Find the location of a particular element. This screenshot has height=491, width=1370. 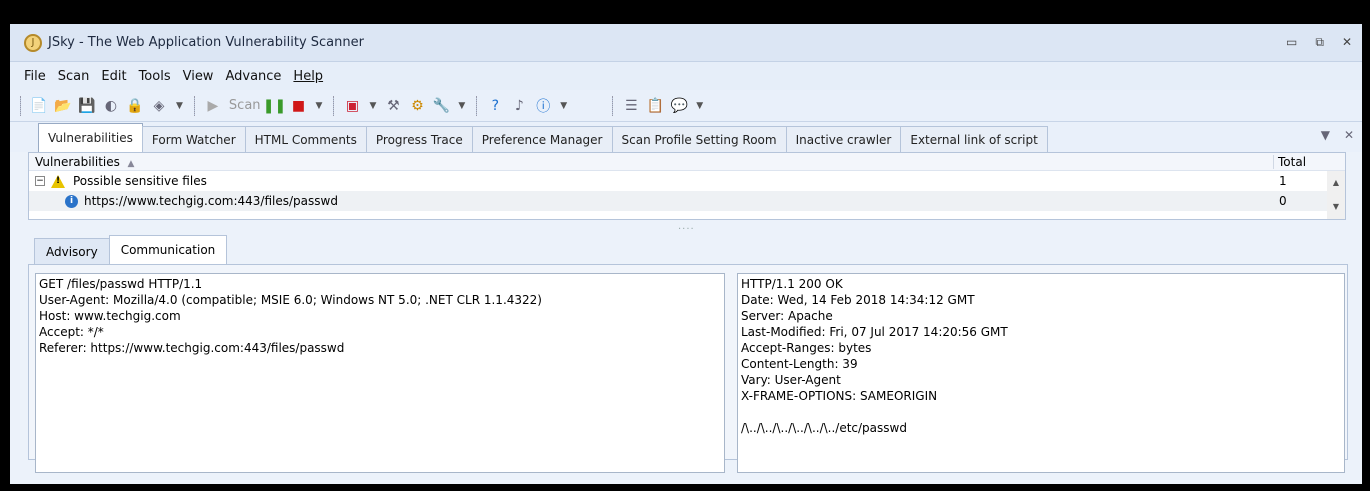

column-vulnerabilities-label: Vulnerabilities is located at coordinates (77, 161).